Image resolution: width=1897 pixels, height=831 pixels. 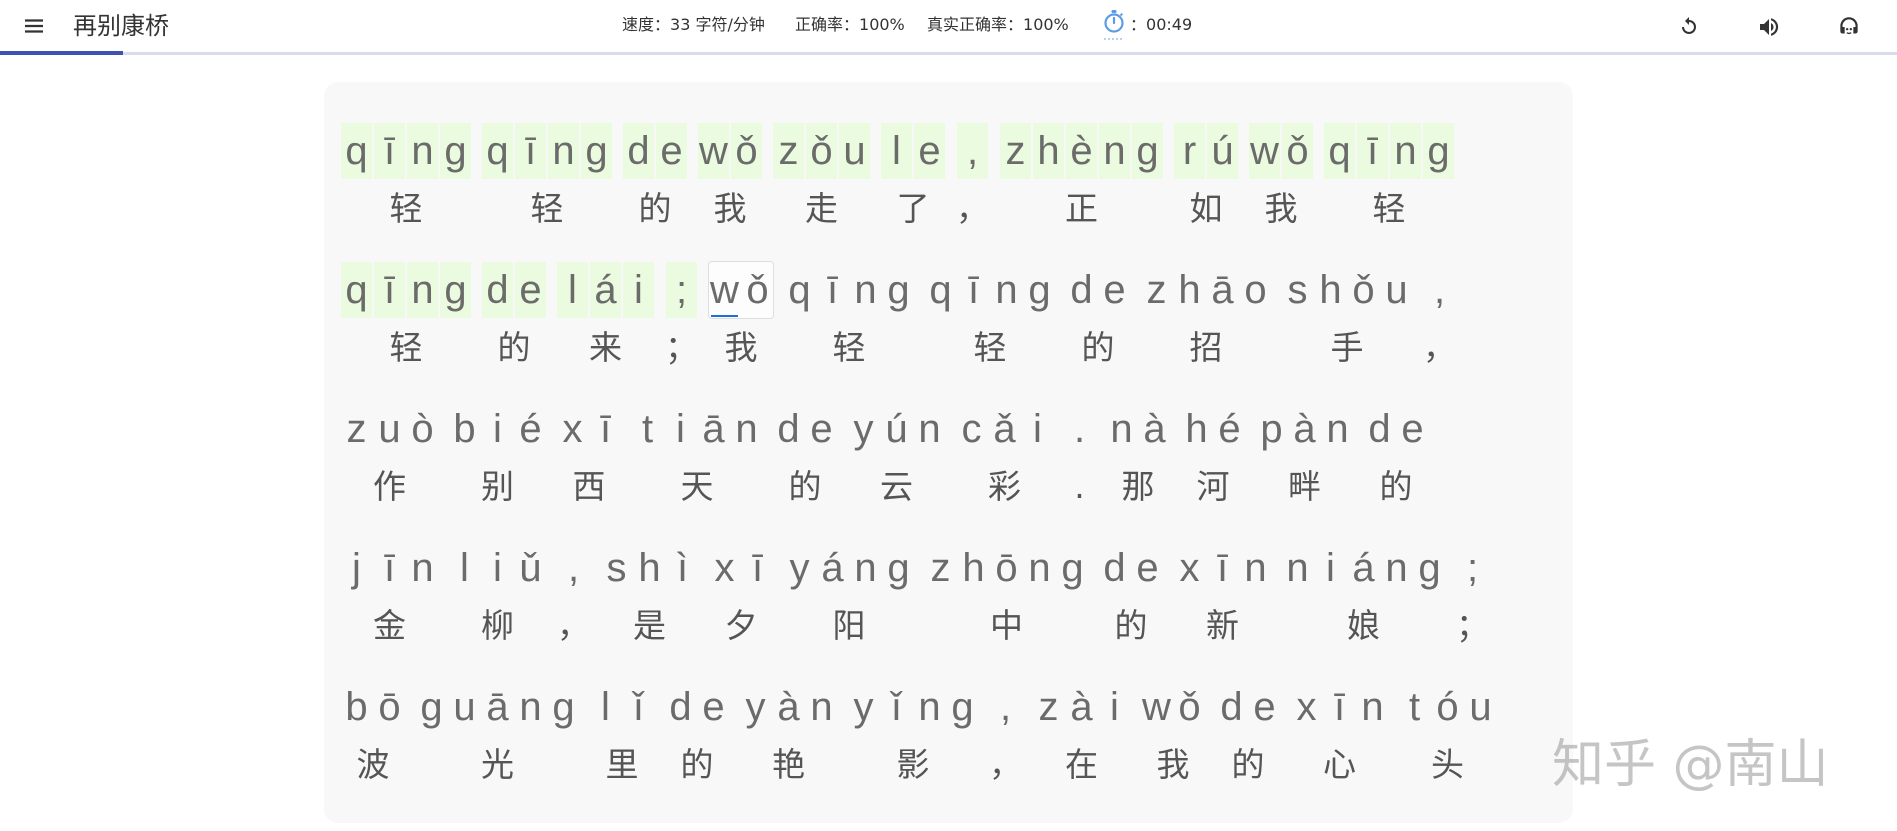 I want to click on hanzi: 波, so click(x=373, y=764).